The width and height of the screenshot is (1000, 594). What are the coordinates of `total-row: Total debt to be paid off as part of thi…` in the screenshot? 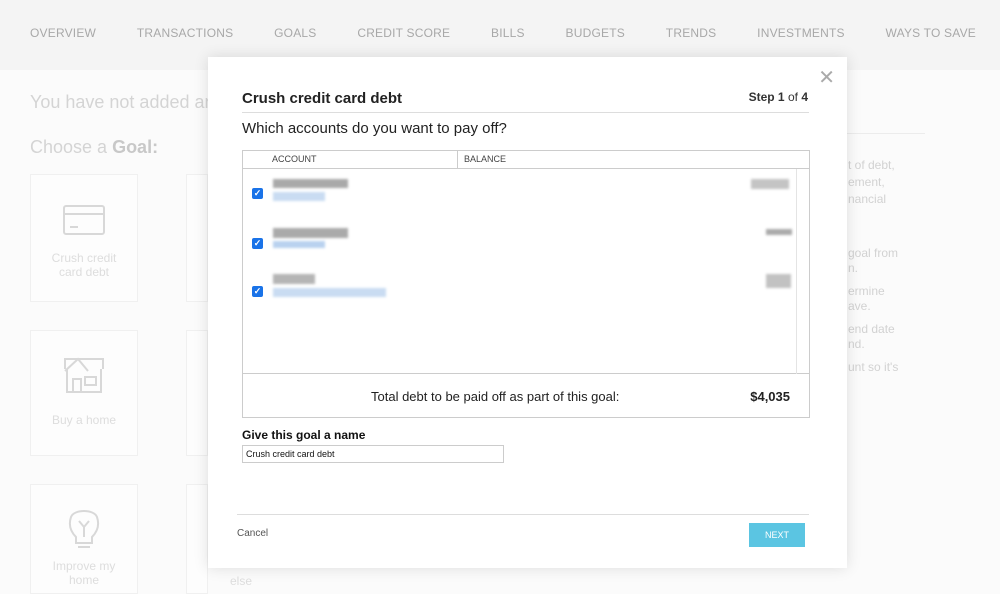 It's located at (526, 396).